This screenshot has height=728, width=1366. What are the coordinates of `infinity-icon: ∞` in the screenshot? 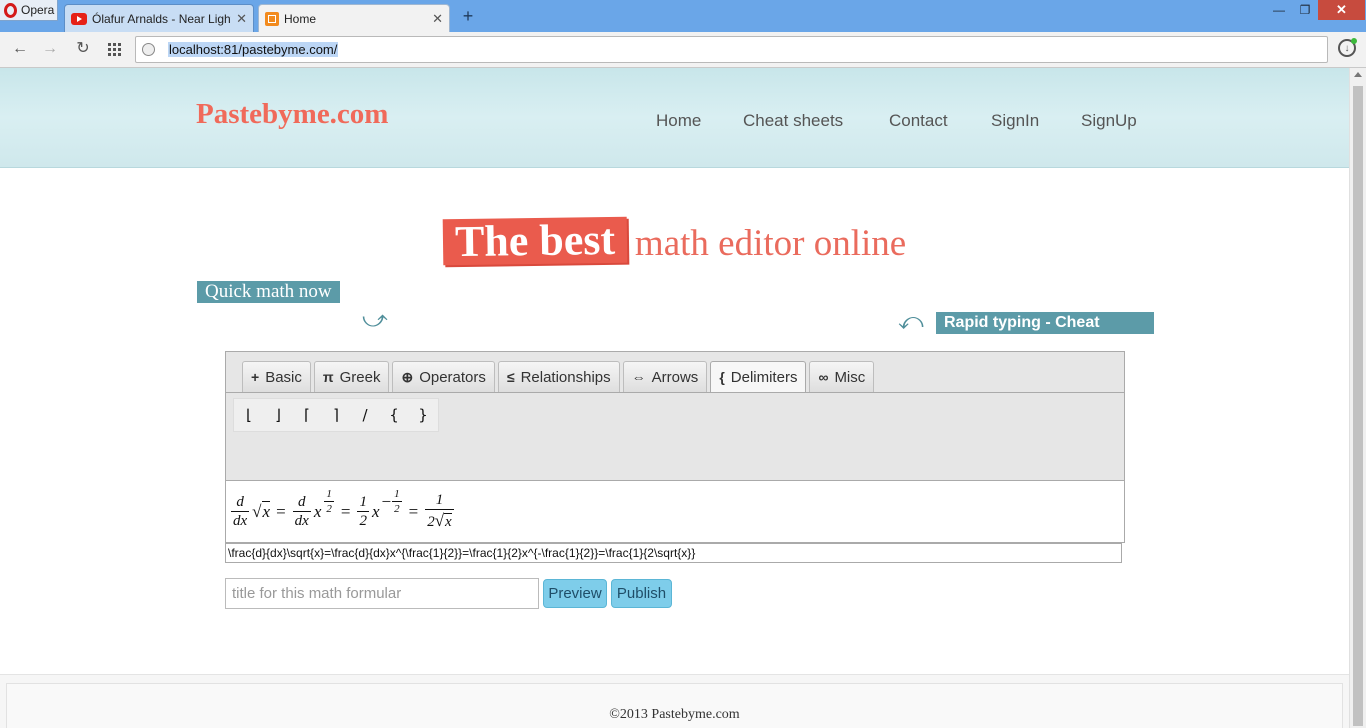 It's located at (823, 377).